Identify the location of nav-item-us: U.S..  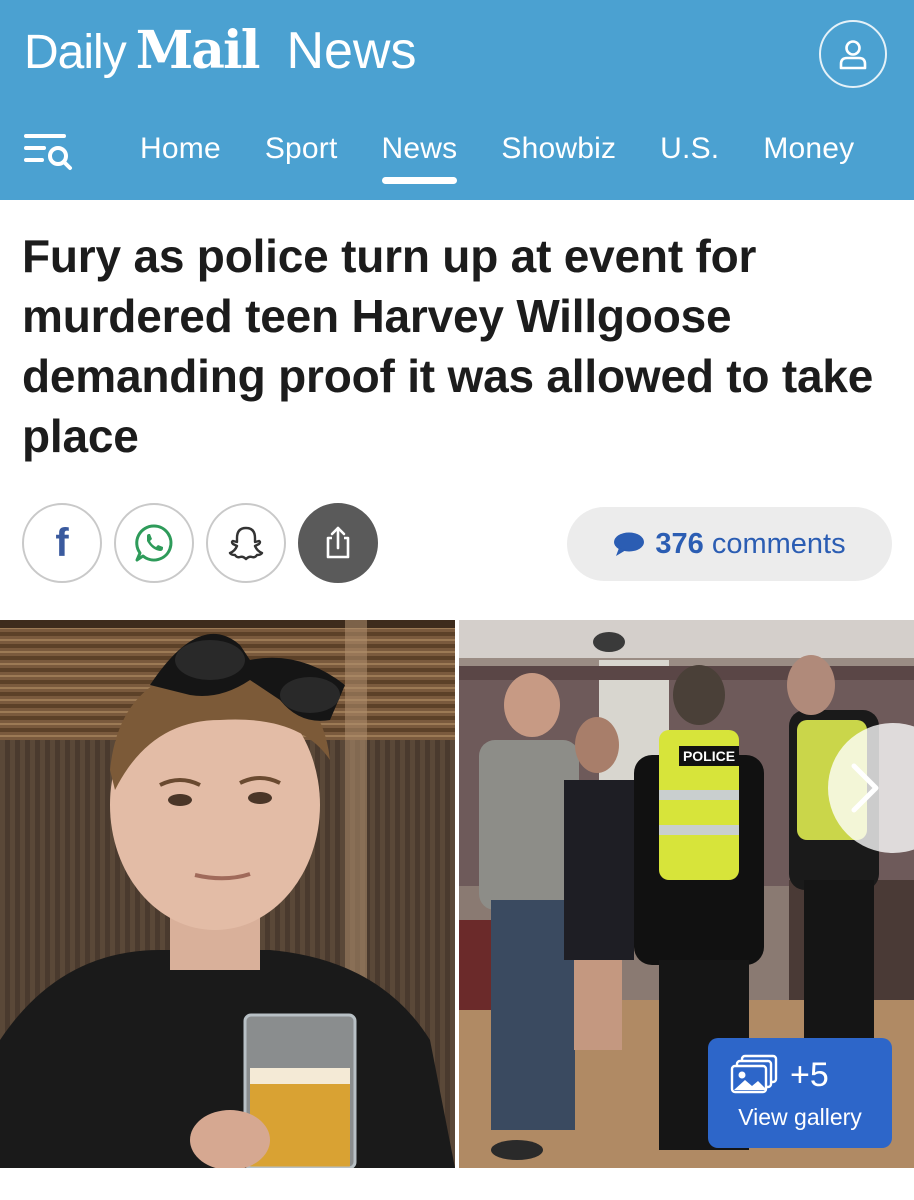
(689, 156).